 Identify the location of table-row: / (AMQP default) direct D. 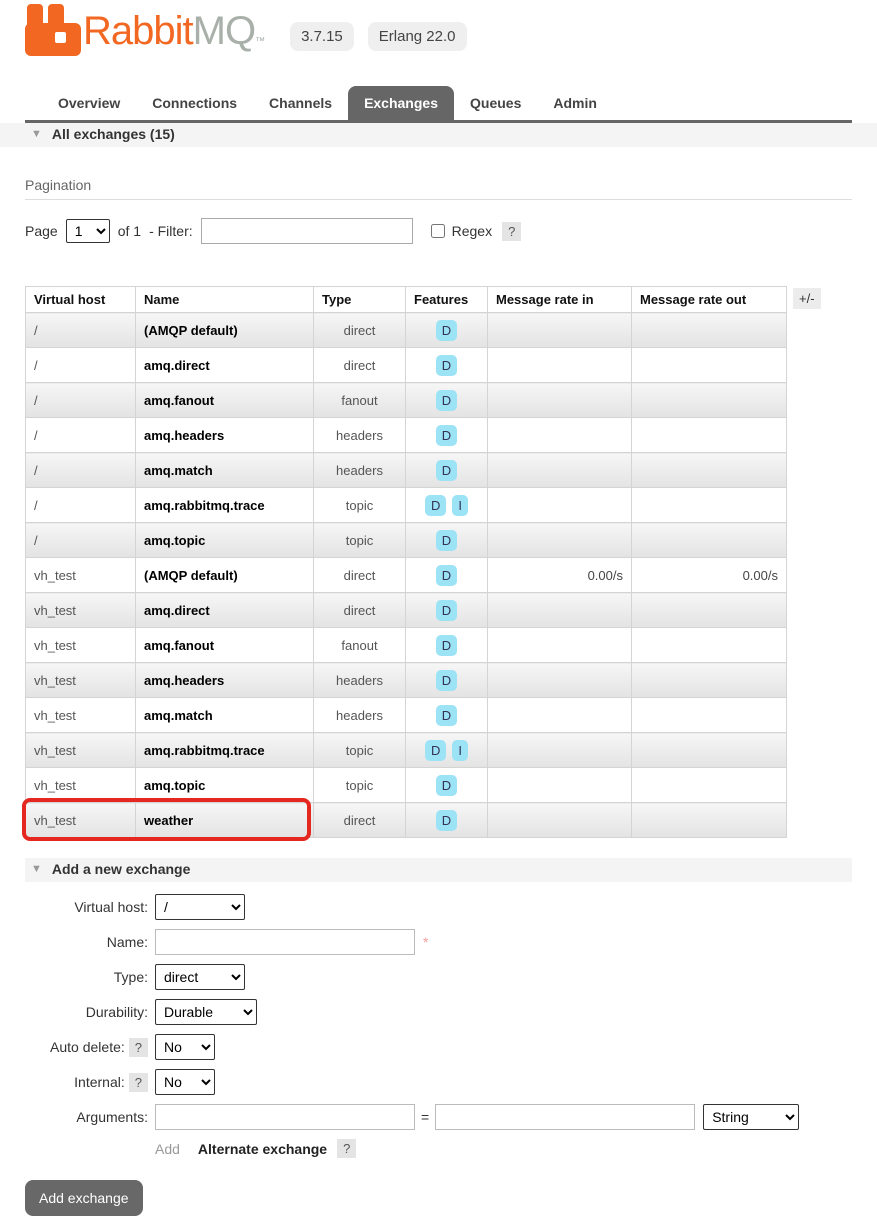
(406, 330).